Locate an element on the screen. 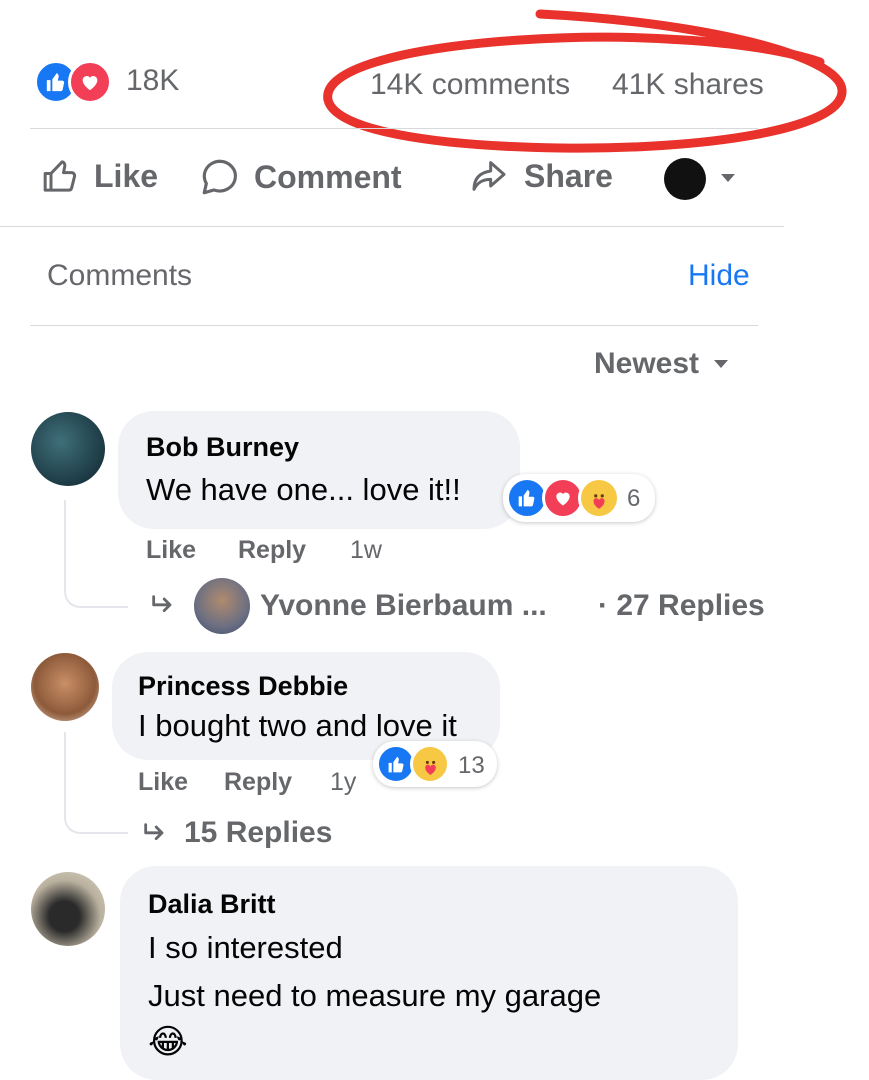 Image resolution: width=869 pixels, height=1080 pixels. comment-button: Comment is located at coordinates (300, 177).